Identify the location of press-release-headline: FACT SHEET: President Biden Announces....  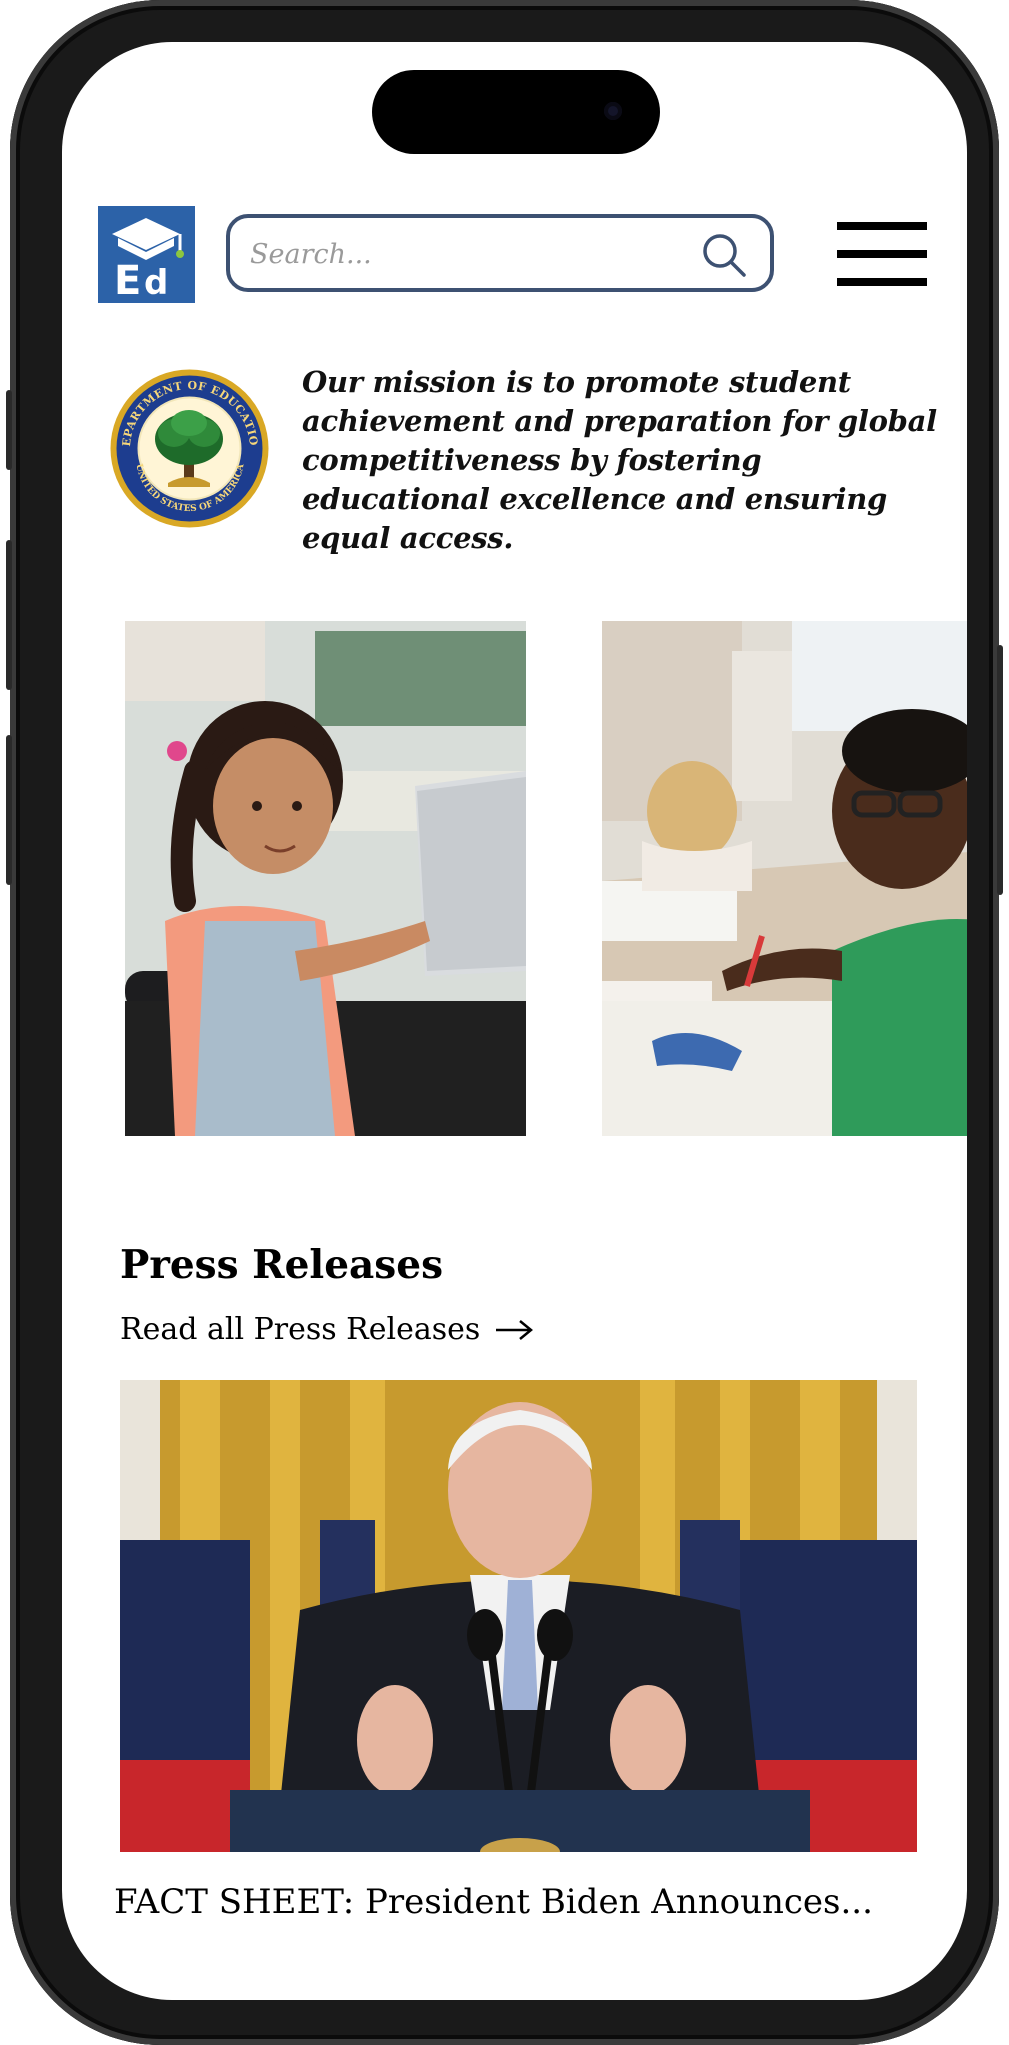
(524, 1902).